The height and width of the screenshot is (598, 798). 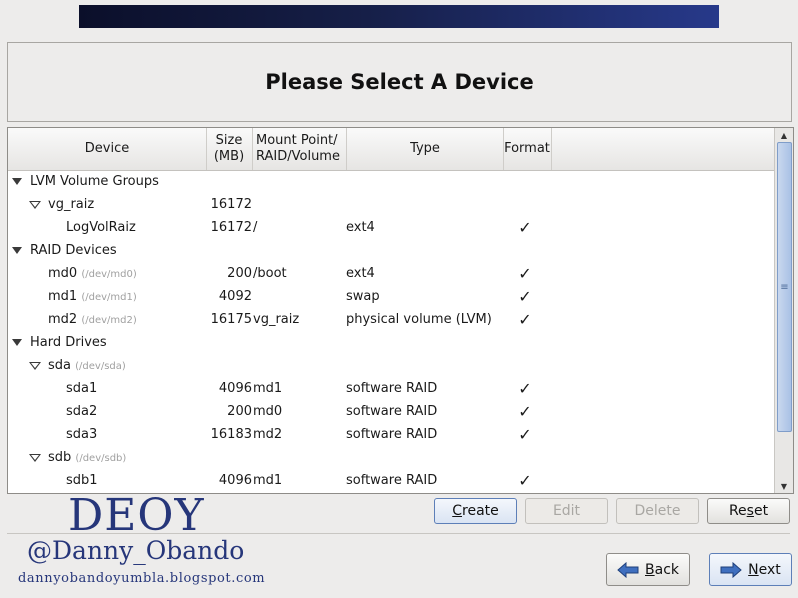 What do you see at coordinates (101, 227) in the screenshot?
I see `device-label: LogVolRaiz` at bounding box center [101, 227].